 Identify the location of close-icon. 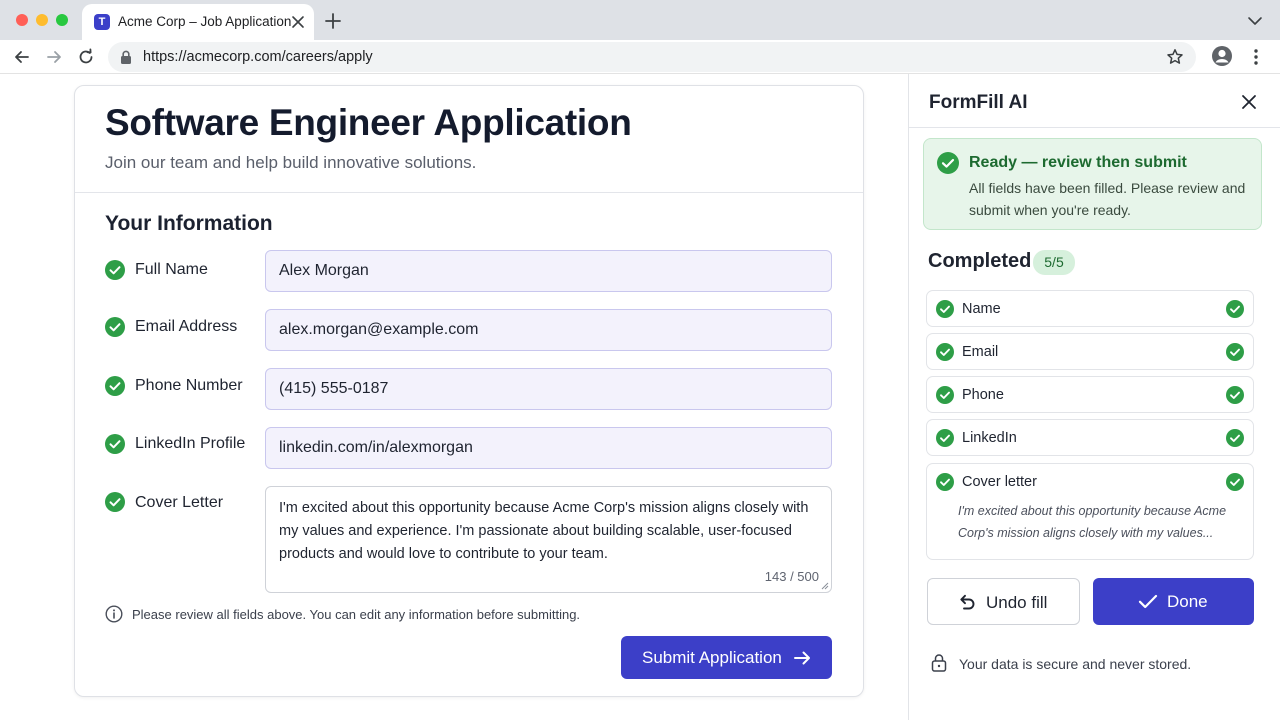
(1249, 102).